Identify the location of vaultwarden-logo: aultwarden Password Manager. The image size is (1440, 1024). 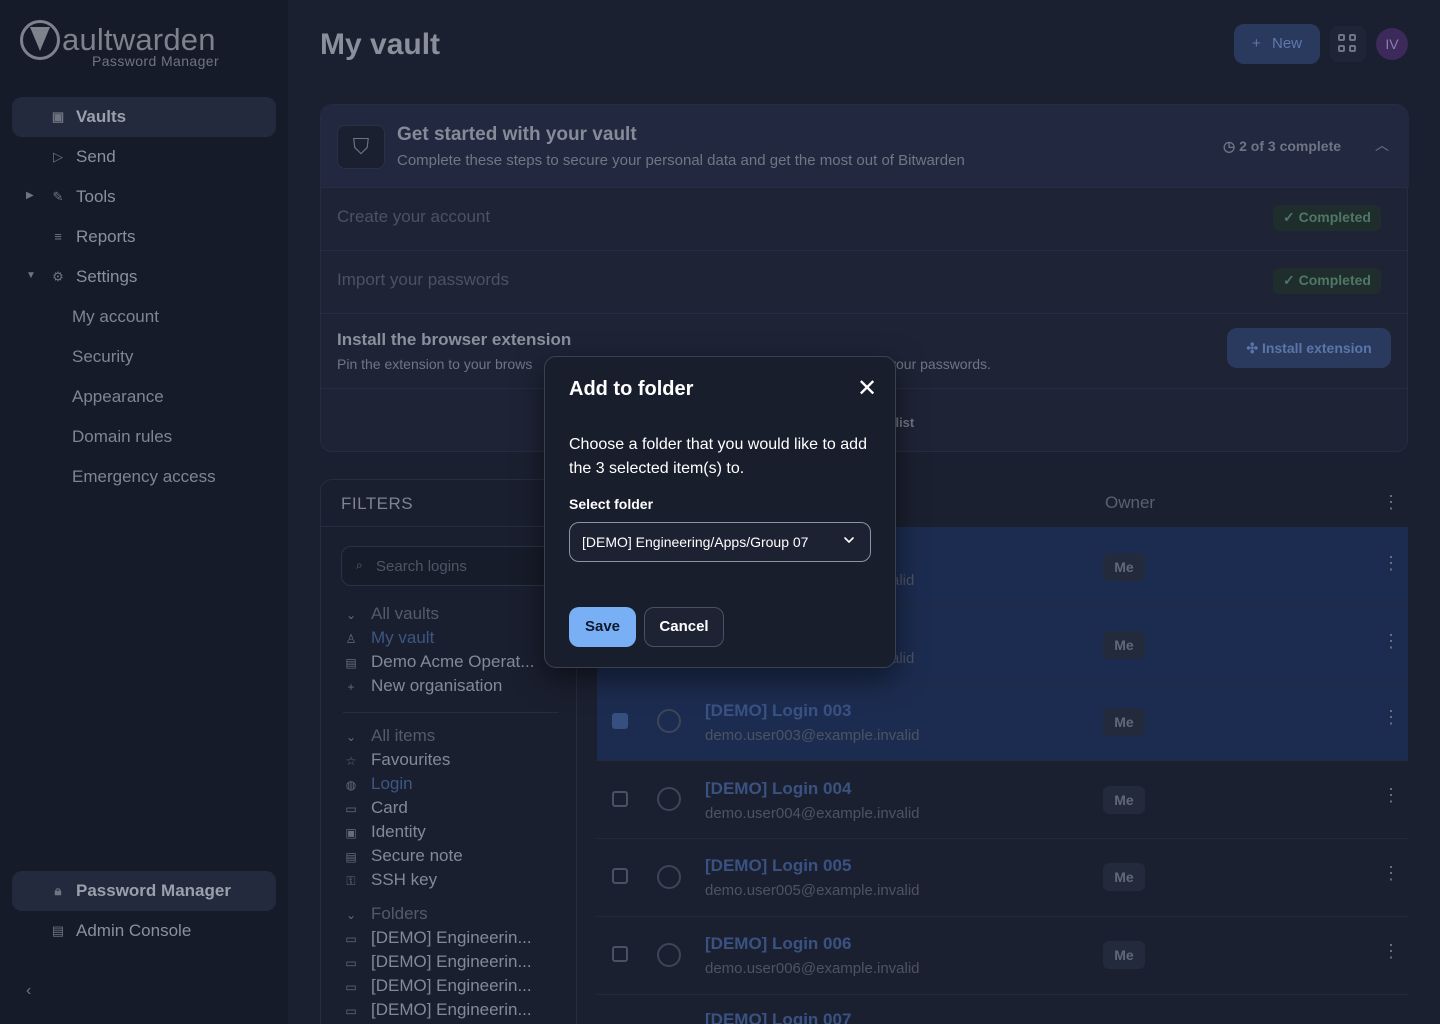
(125, 44).